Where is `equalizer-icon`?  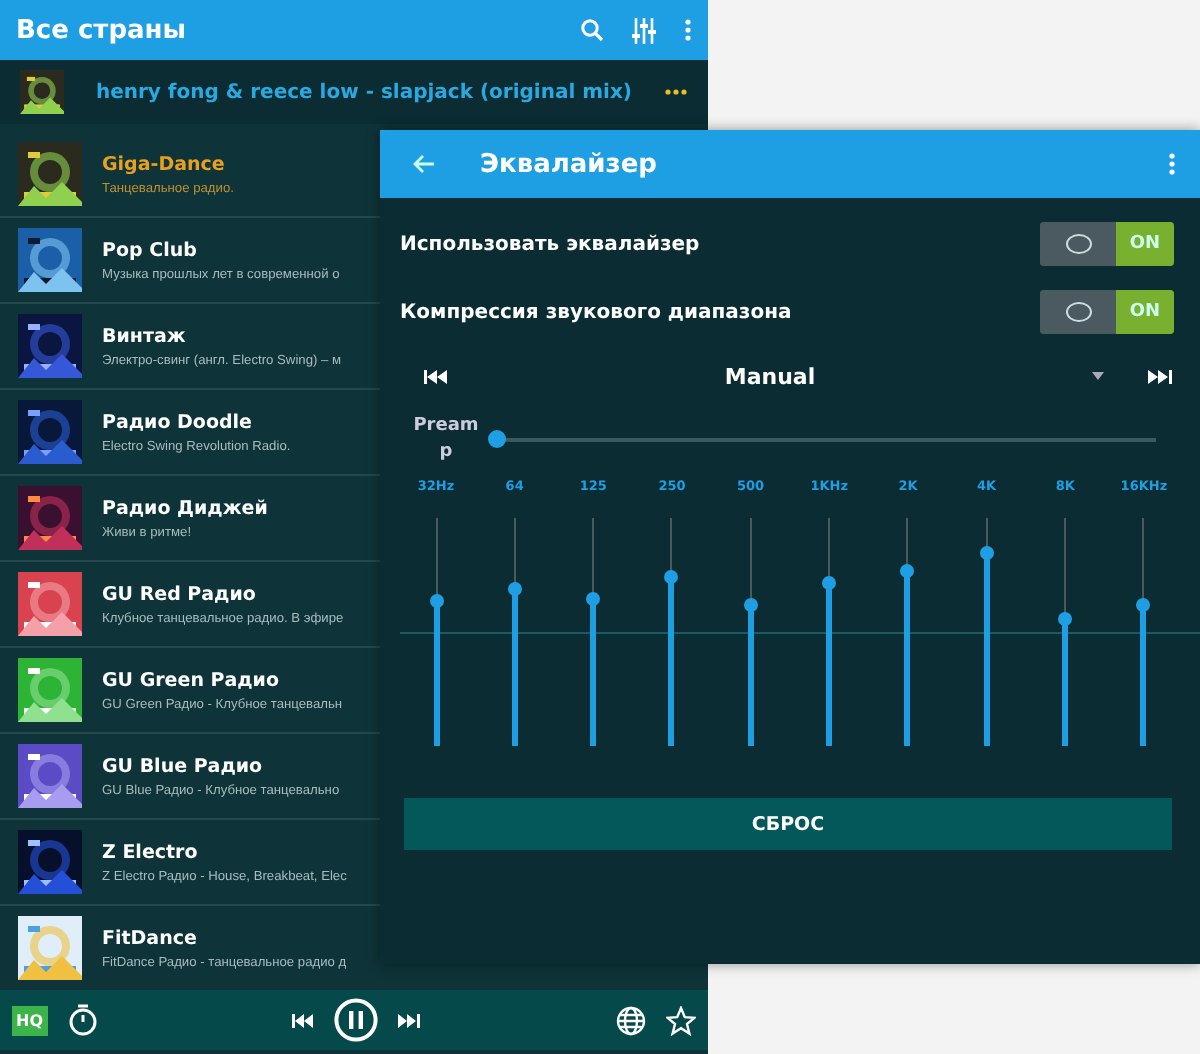
equalizer-icon is located at coordinates (644, 30).